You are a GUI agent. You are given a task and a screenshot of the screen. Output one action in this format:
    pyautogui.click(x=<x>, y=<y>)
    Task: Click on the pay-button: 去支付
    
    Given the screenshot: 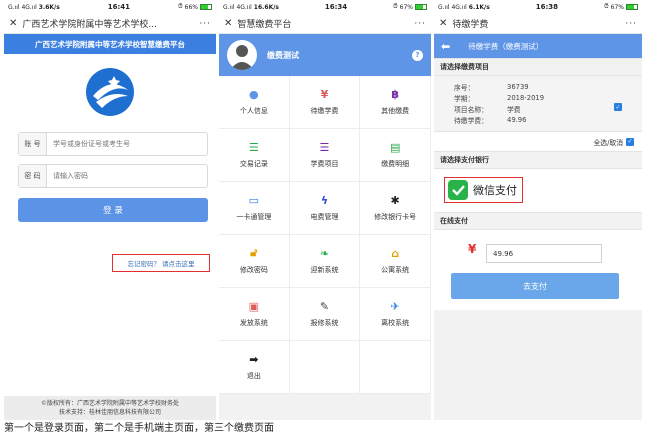 What is the action you would take?
    pyautogui.click(x=535, y=286)
    